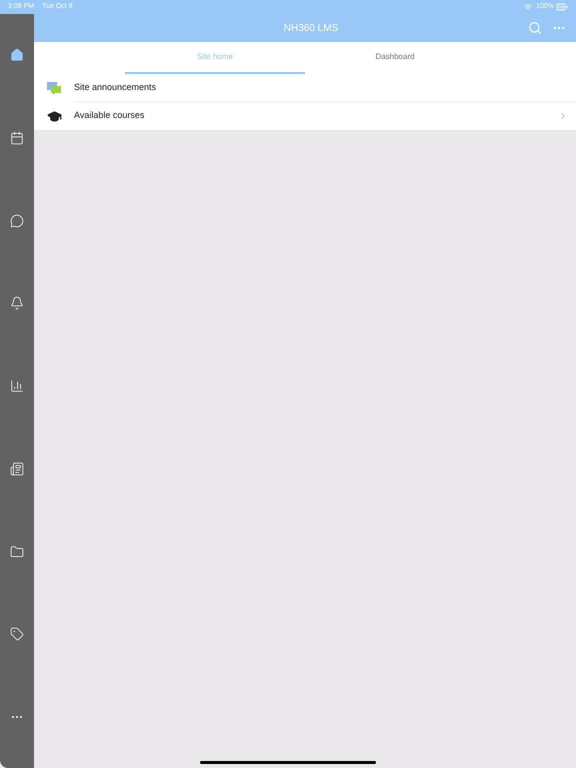  What do you see at coordinates (311, 29) in the screenshot?
I see `app-title: NH360 LMS` at bounding box center [311, 29].